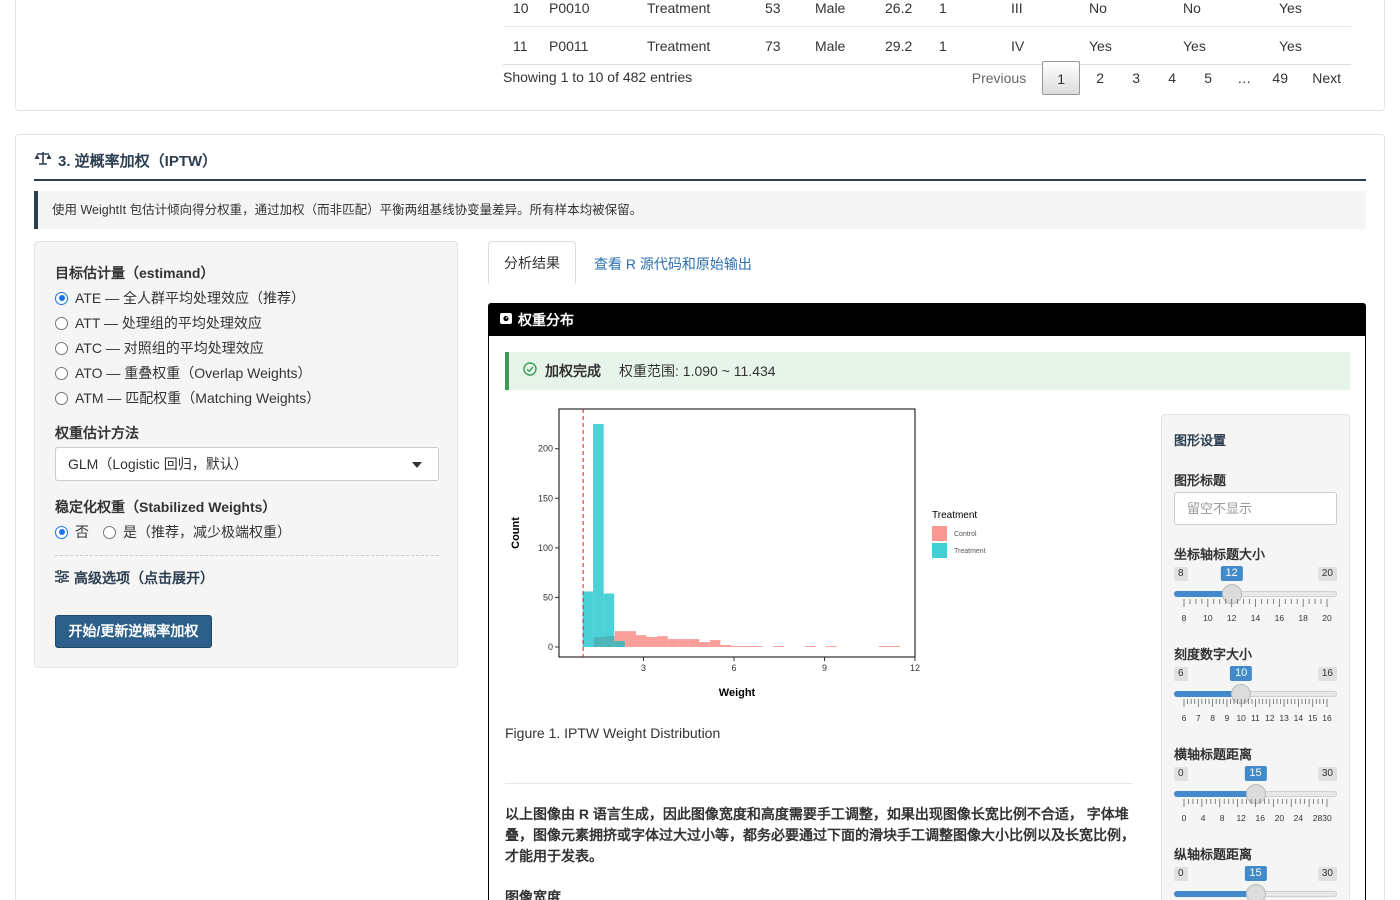 The height and width of the screenshot is (900, 1400). Describe the element at coordinates (1227, 718) in the screenshot. I see `slider-tick-label: 9` at that location.